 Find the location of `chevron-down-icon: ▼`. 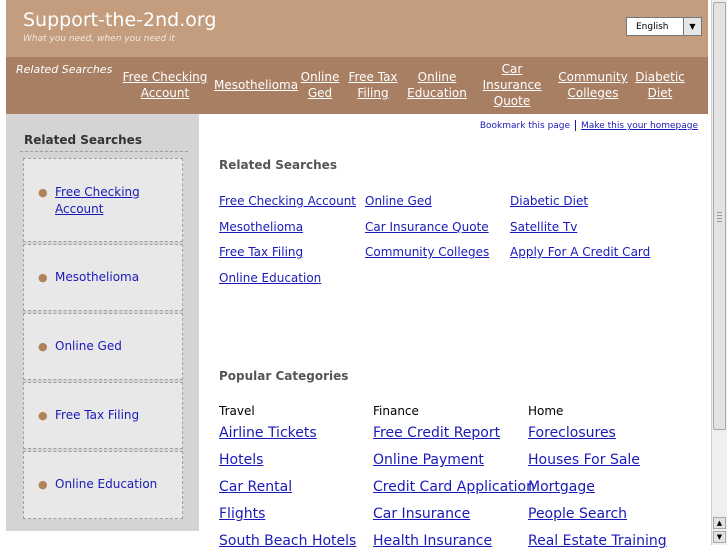

chevron-down-icon: ▼ is located at coordinates (692, 26).